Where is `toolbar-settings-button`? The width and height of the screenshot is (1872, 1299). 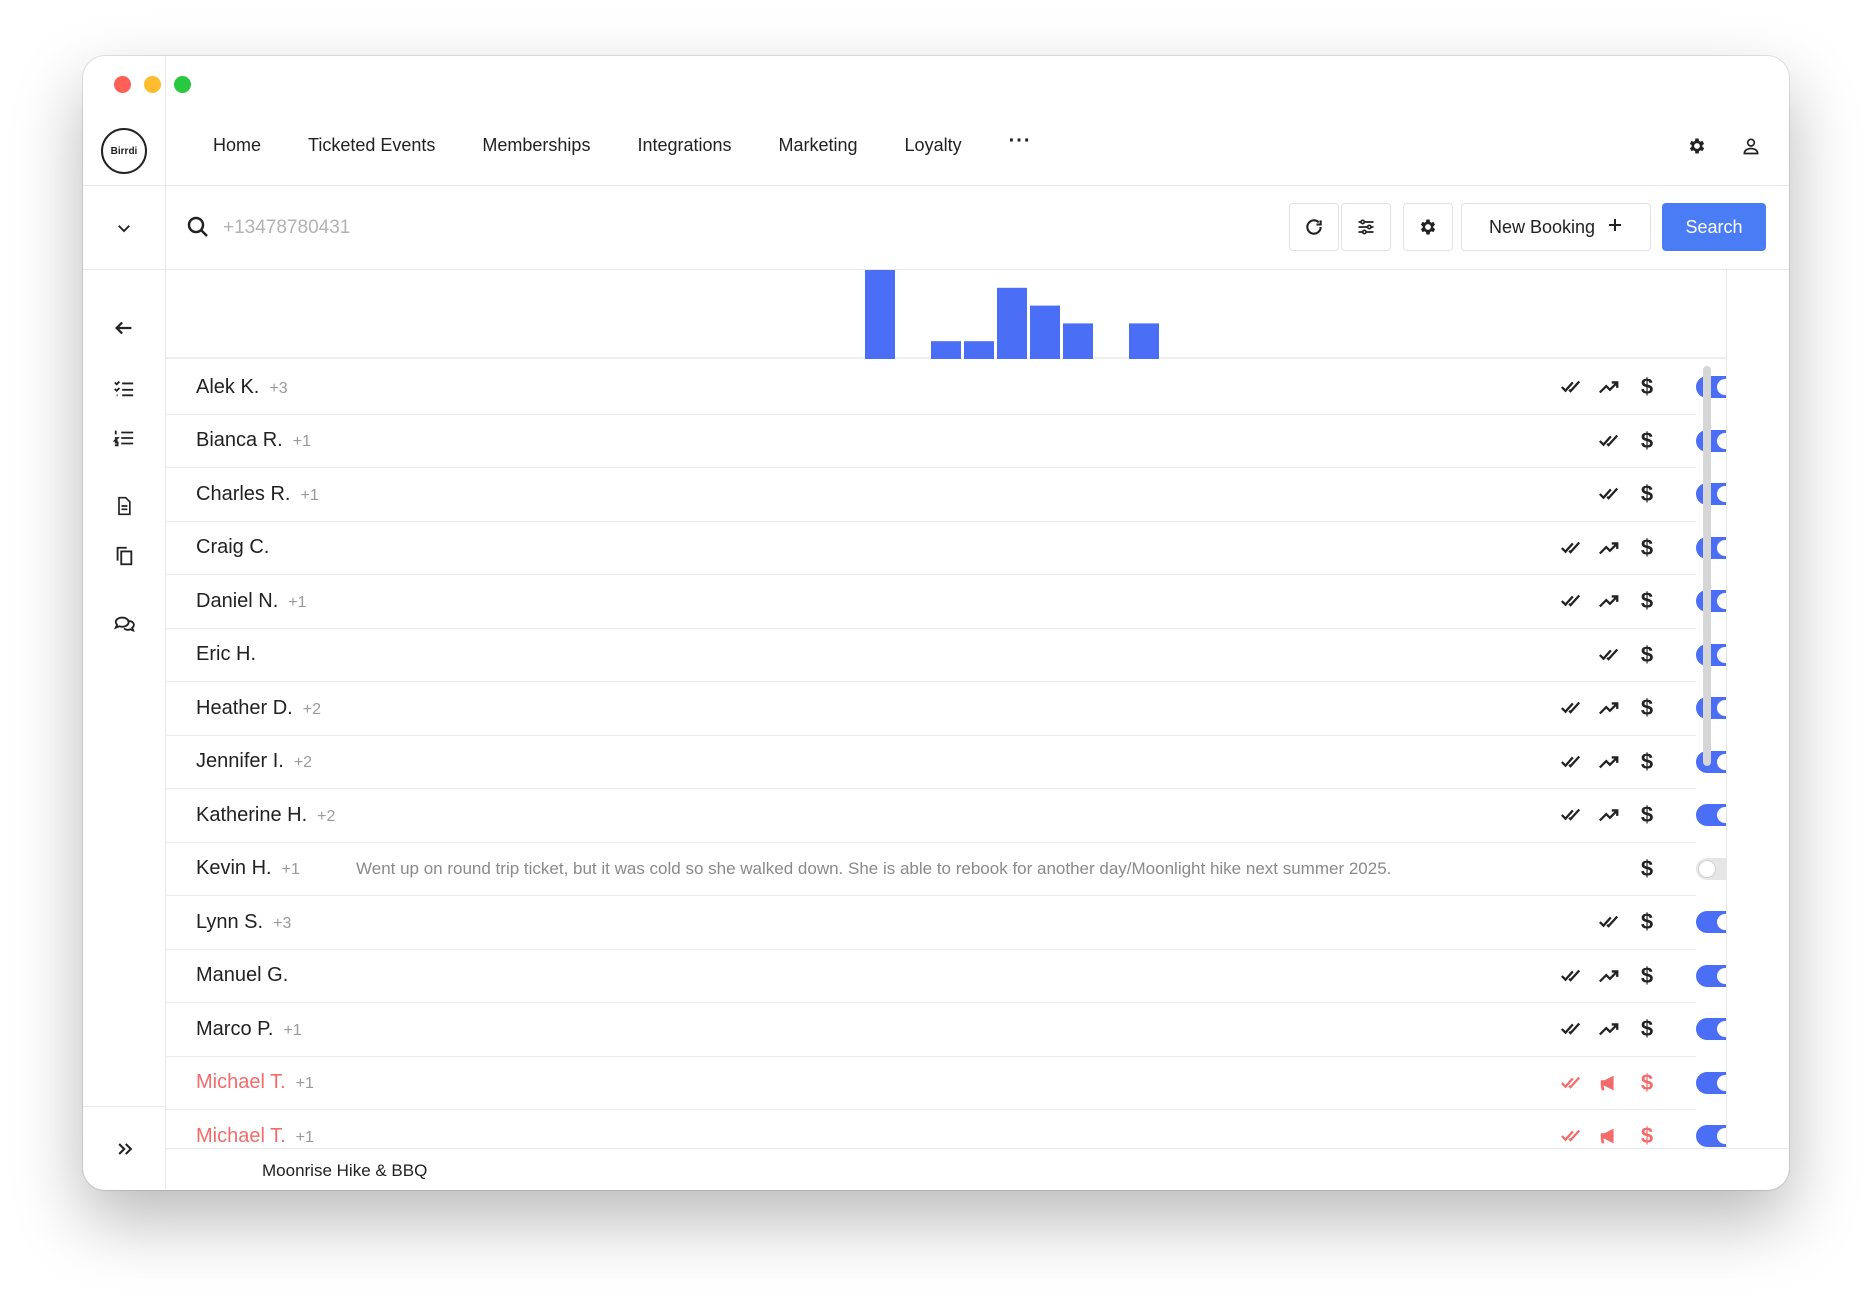 toolbar-settings-button is located at coordinates (1428, 227).